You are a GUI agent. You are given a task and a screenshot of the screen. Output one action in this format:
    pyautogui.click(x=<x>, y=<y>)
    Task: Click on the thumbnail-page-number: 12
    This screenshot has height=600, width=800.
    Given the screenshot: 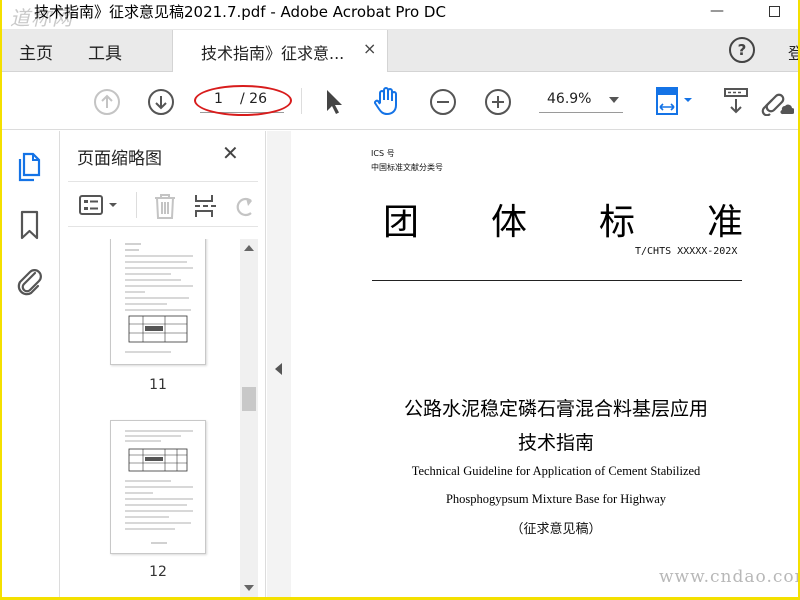 What is the action you would take?
    pyautogui.click(x=158, y=572)
    